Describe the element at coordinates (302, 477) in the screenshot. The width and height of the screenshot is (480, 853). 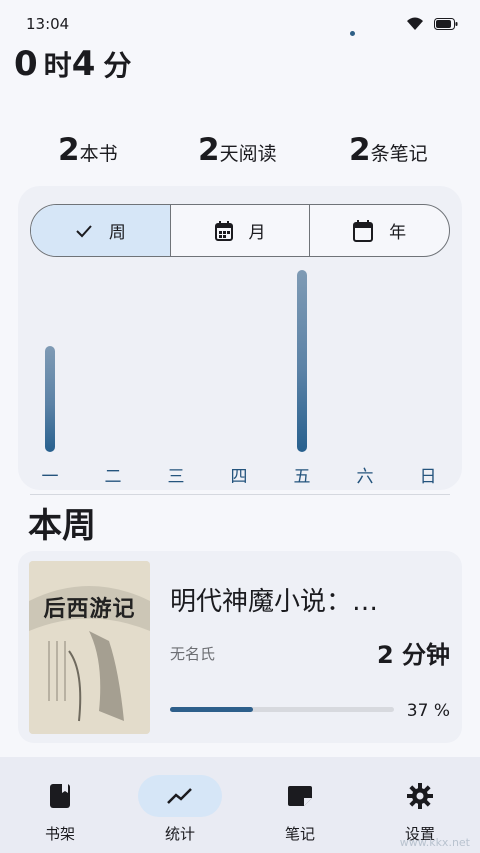
I see `day-label: 五` at that location.